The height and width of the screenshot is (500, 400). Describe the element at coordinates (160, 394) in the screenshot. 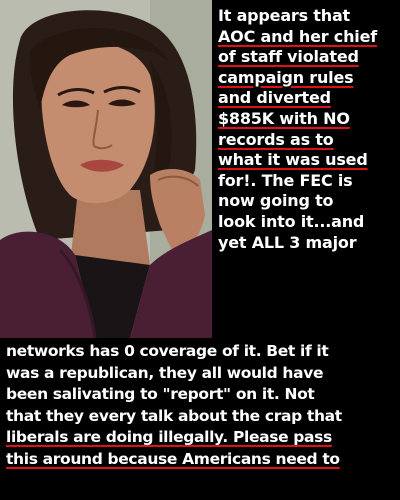

I see `caption-line: been salivating to "report" on it. Not` at that location.